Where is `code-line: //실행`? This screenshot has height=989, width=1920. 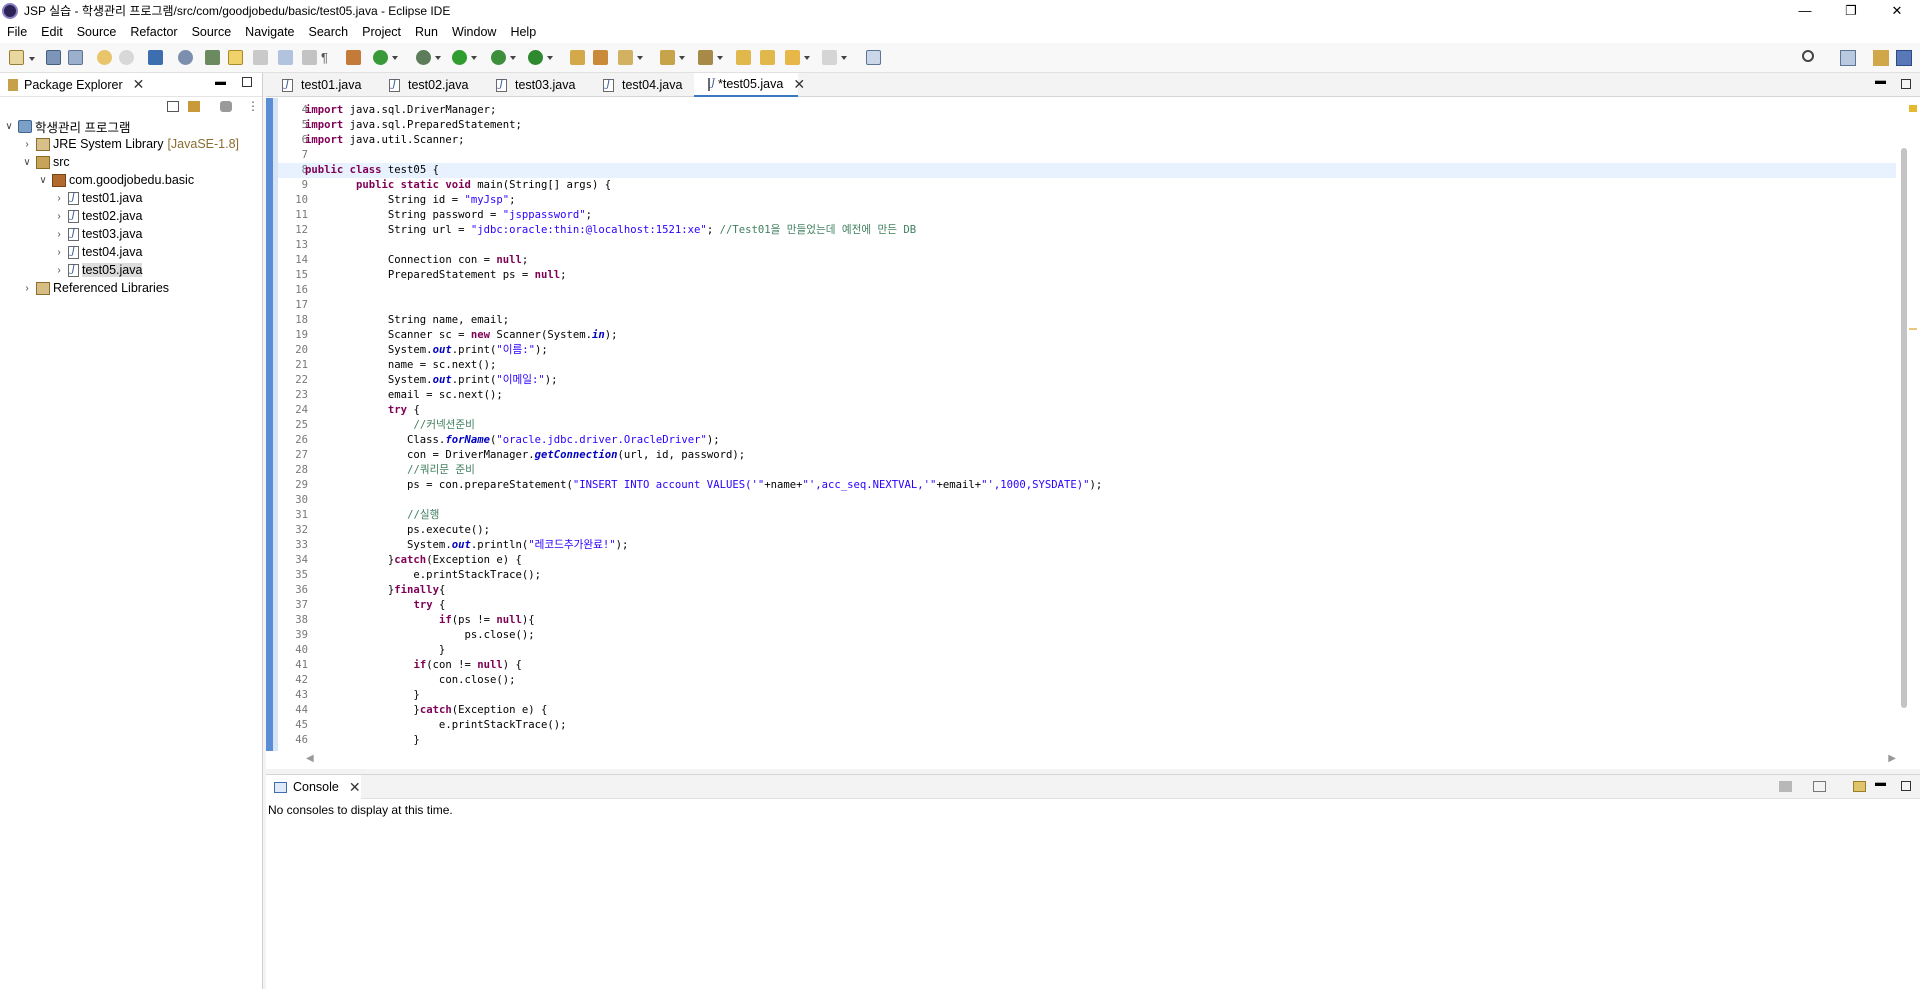
code-line: //실행 is located at coordinates (372, 515).